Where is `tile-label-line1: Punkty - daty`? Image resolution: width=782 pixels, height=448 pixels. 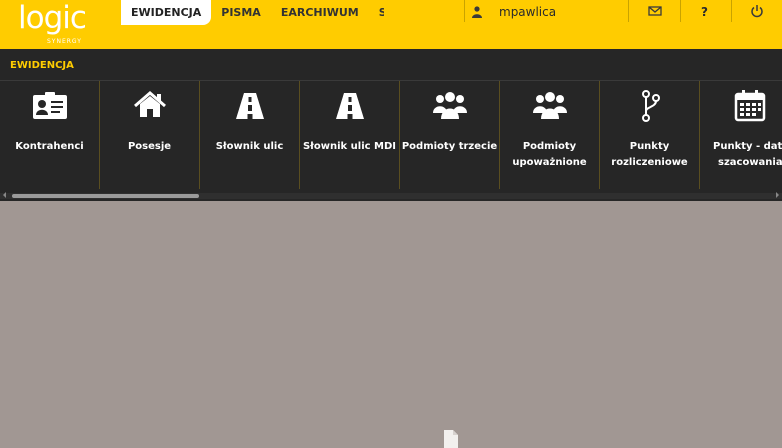 tile-label-line1: Punkty - daty is located at coordinates (747, 146).